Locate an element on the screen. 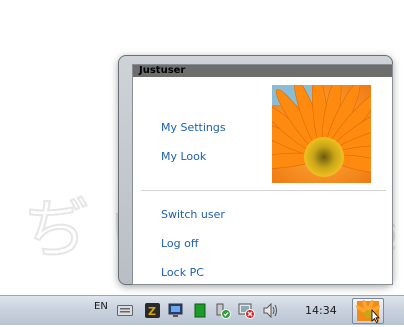 Image resolution: width=404 pixels, height=327 pixels. user-avatar is located at coordinates (321, 134).